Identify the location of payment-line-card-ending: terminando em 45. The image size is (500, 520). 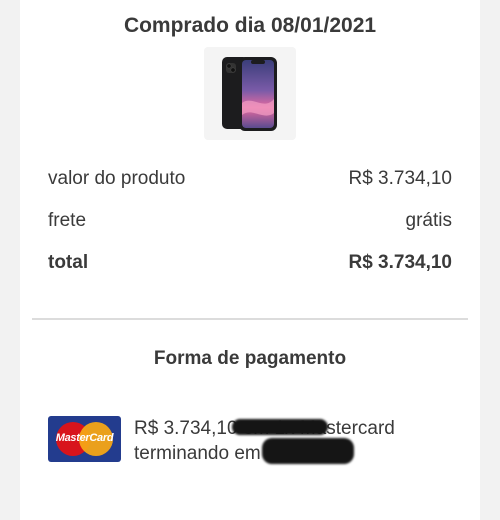
(304, 442).